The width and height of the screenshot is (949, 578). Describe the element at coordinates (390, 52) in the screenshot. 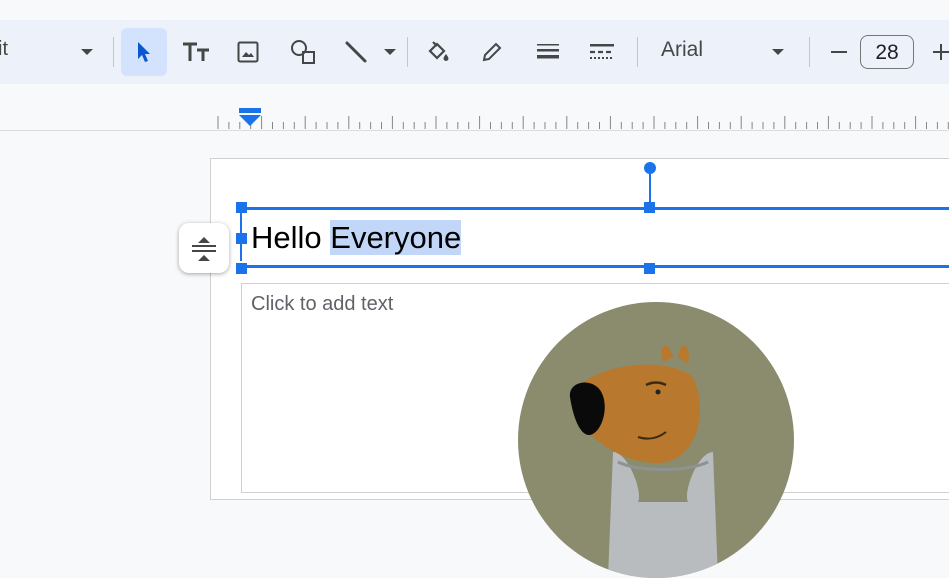

I see `line-dropdown-icon` at that location.